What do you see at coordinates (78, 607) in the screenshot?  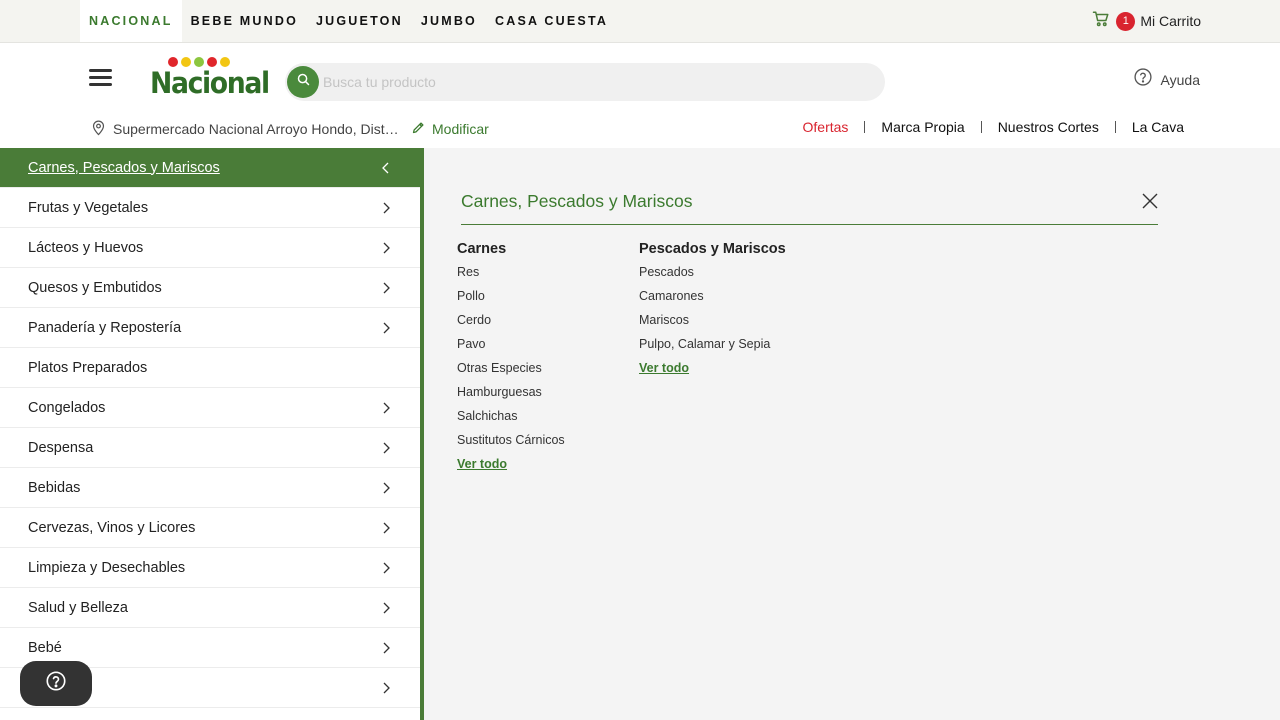 I see `category-label: Salud y Belleza` at bounding box center [78, 607].